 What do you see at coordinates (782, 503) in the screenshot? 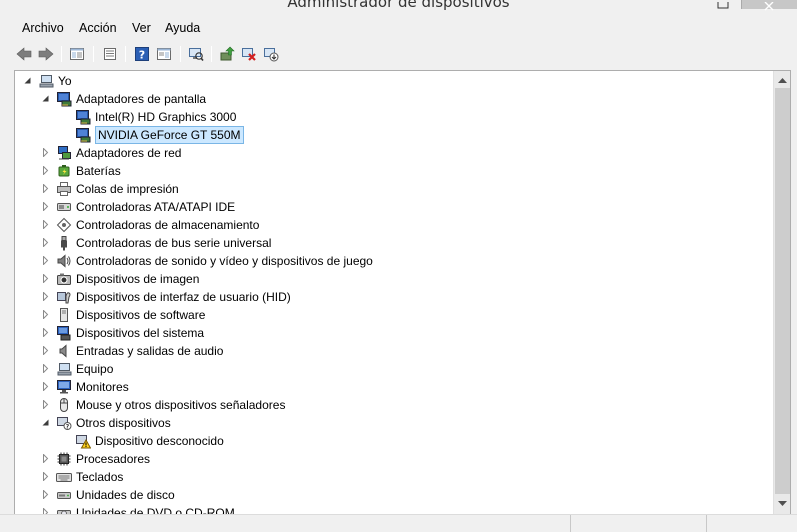
I see `scroll-down-button` at bounding box center [782, 503].